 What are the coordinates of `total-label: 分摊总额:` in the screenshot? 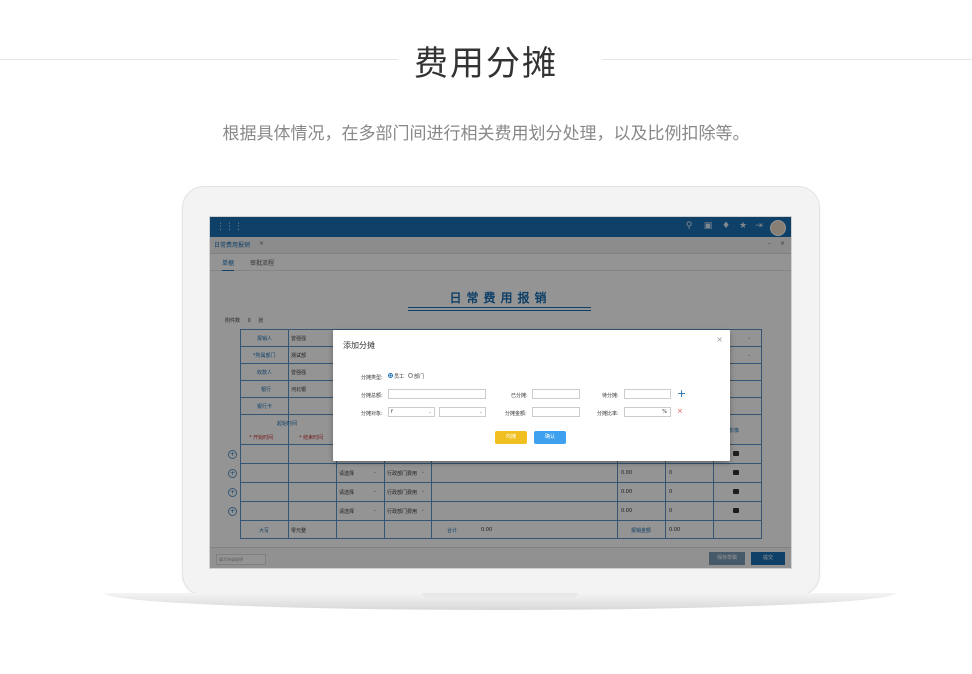 It's located at (372, 396).